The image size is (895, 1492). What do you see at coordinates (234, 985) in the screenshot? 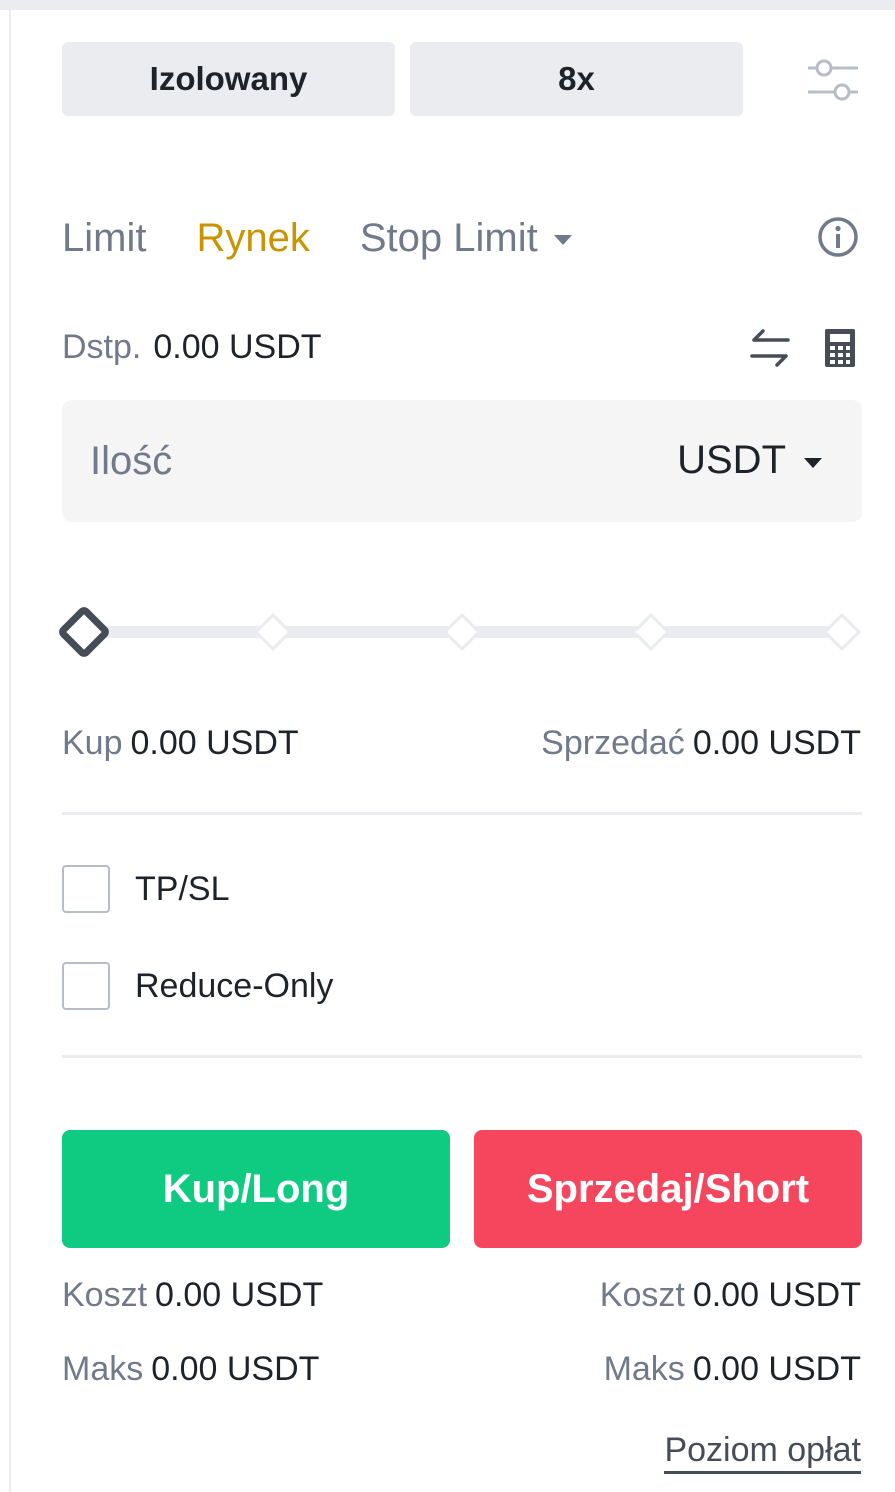
I see `reduce-only-label: Reduce-Only` at bounding box center [234, 985].